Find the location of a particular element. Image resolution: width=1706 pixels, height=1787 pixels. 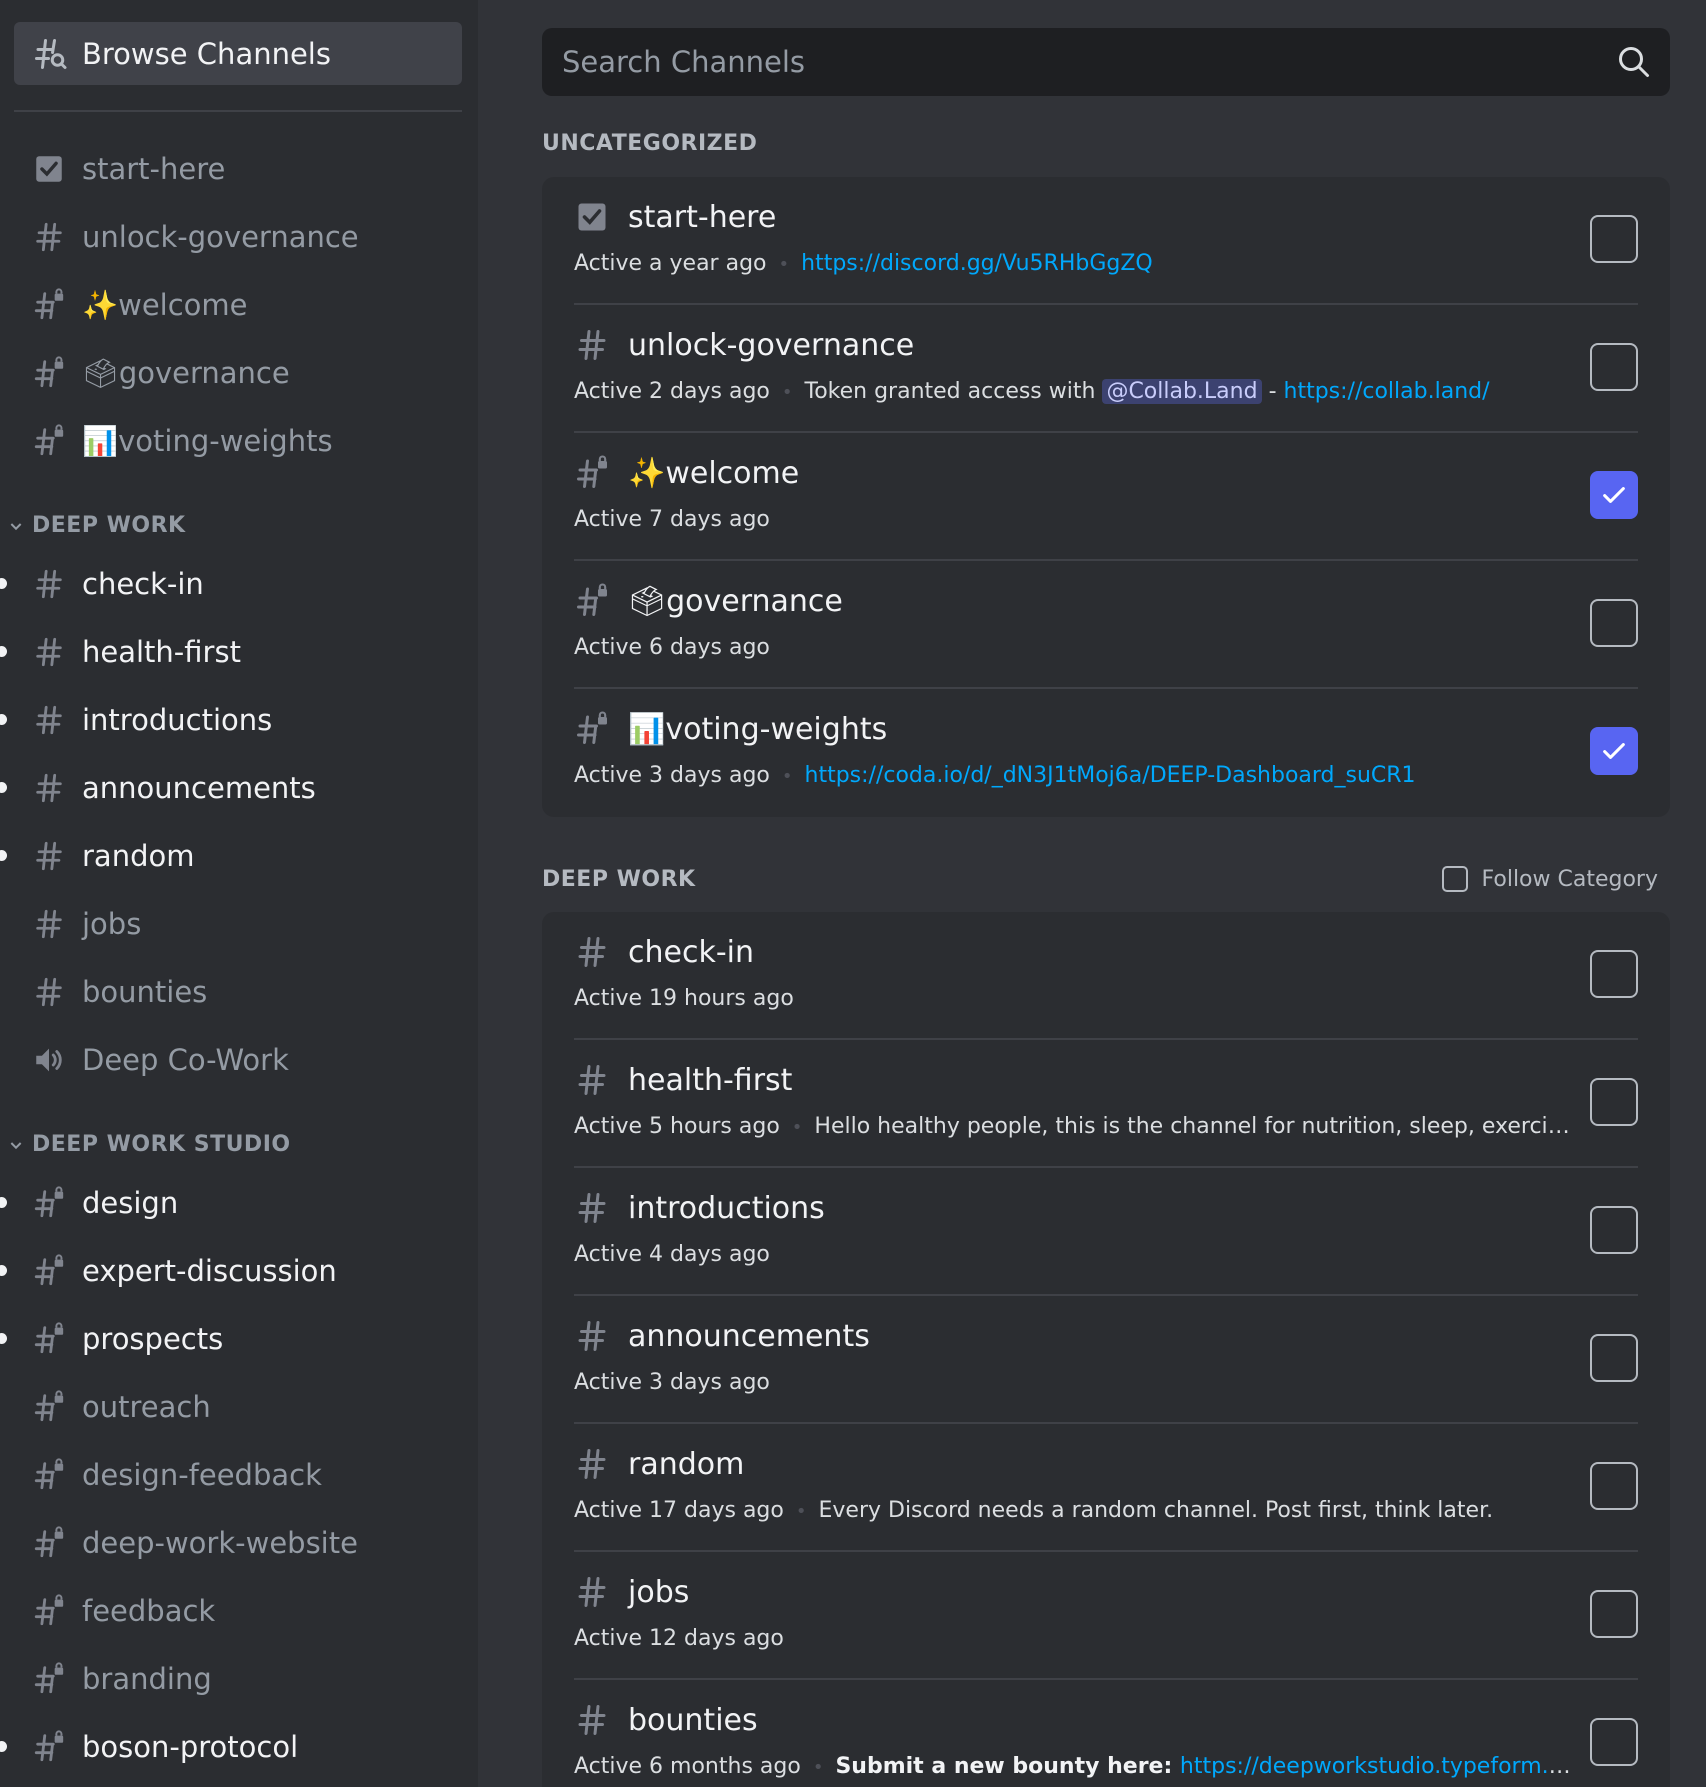

sidebar-channel-label: unlock-governance is located at coordinates (220, 237).